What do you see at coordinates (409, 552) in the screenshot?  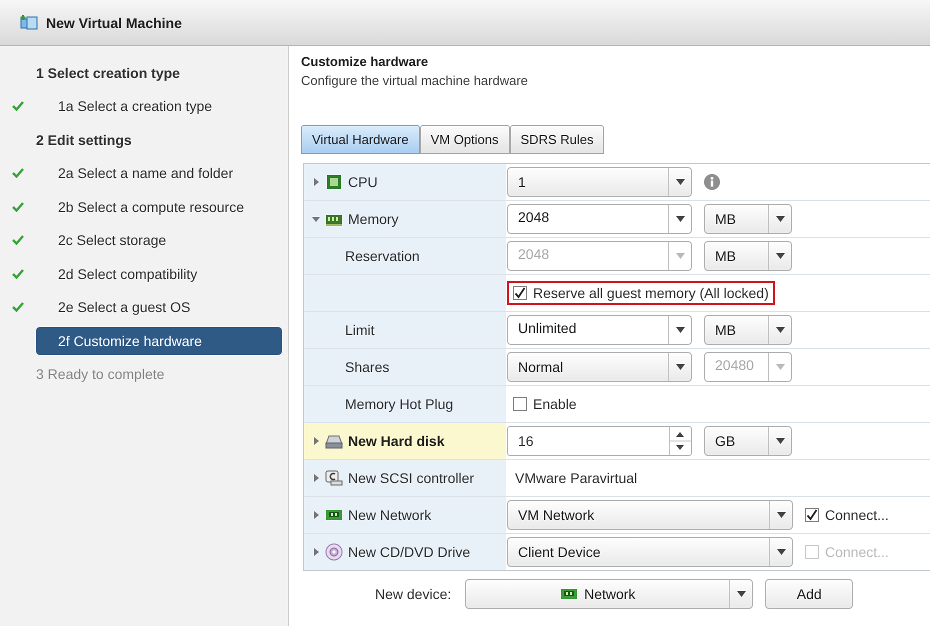 I see `device-label: New CD/DVD Drive` at bounding box center [409, 552].